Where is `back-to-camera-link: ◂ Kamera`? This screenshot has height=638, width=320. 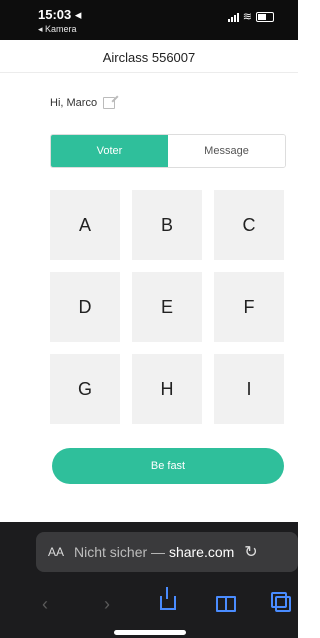
back-to-camera-link: ◂ Kamera is located at coordinates (57, 29).